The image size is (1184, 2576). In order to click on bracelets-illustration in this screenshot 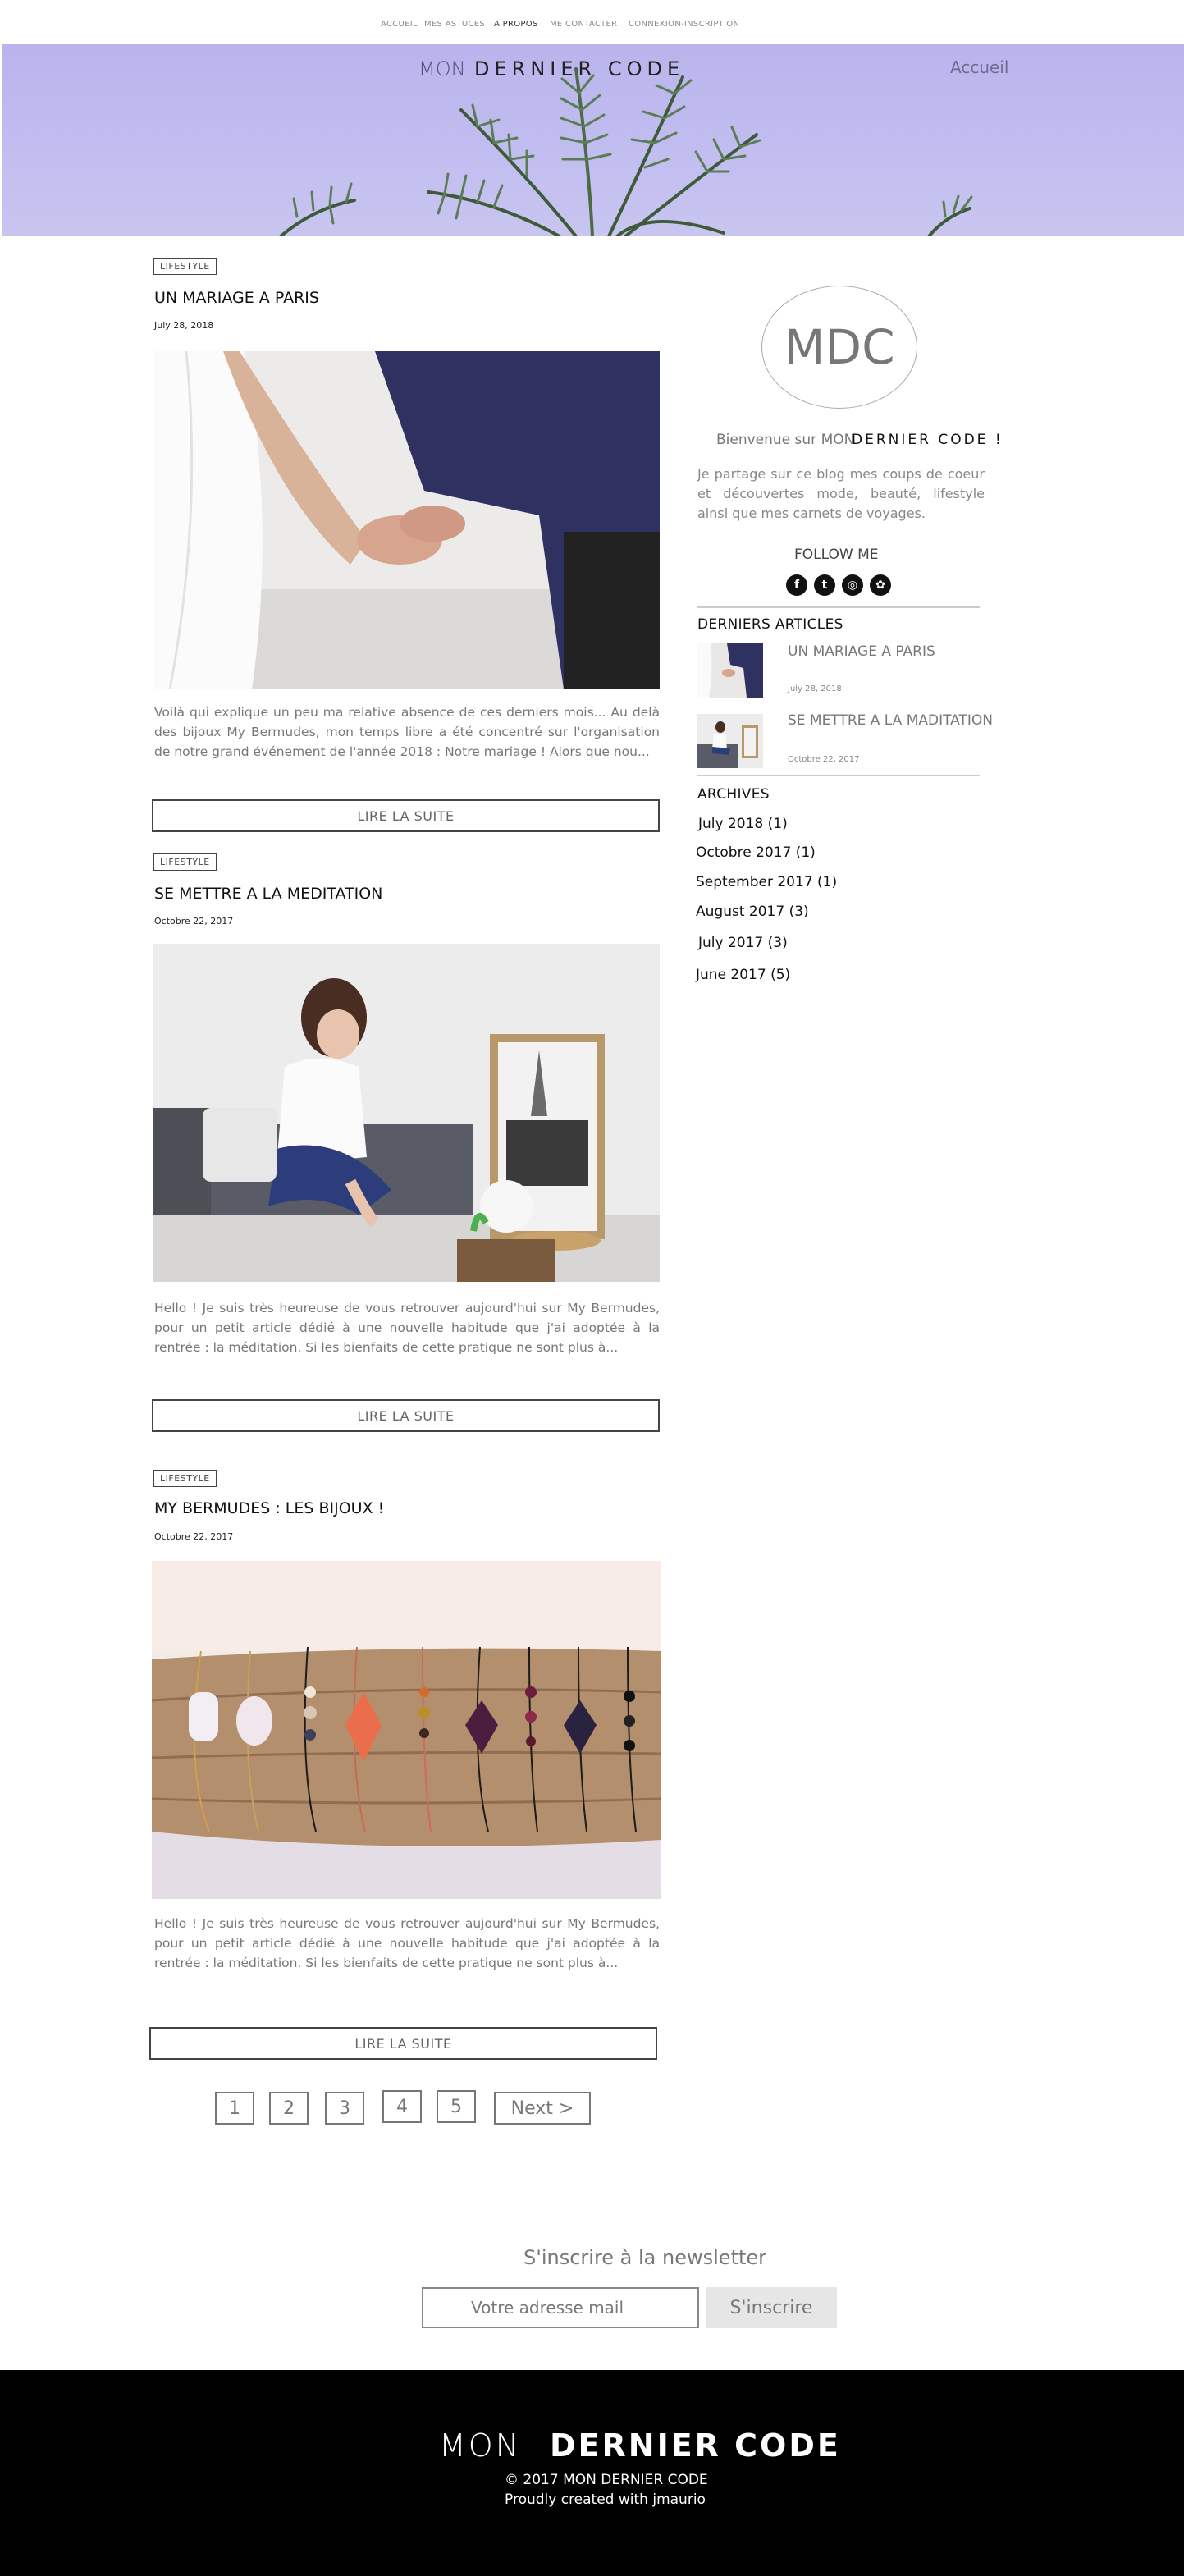, I will do `click(406, 1730)`.